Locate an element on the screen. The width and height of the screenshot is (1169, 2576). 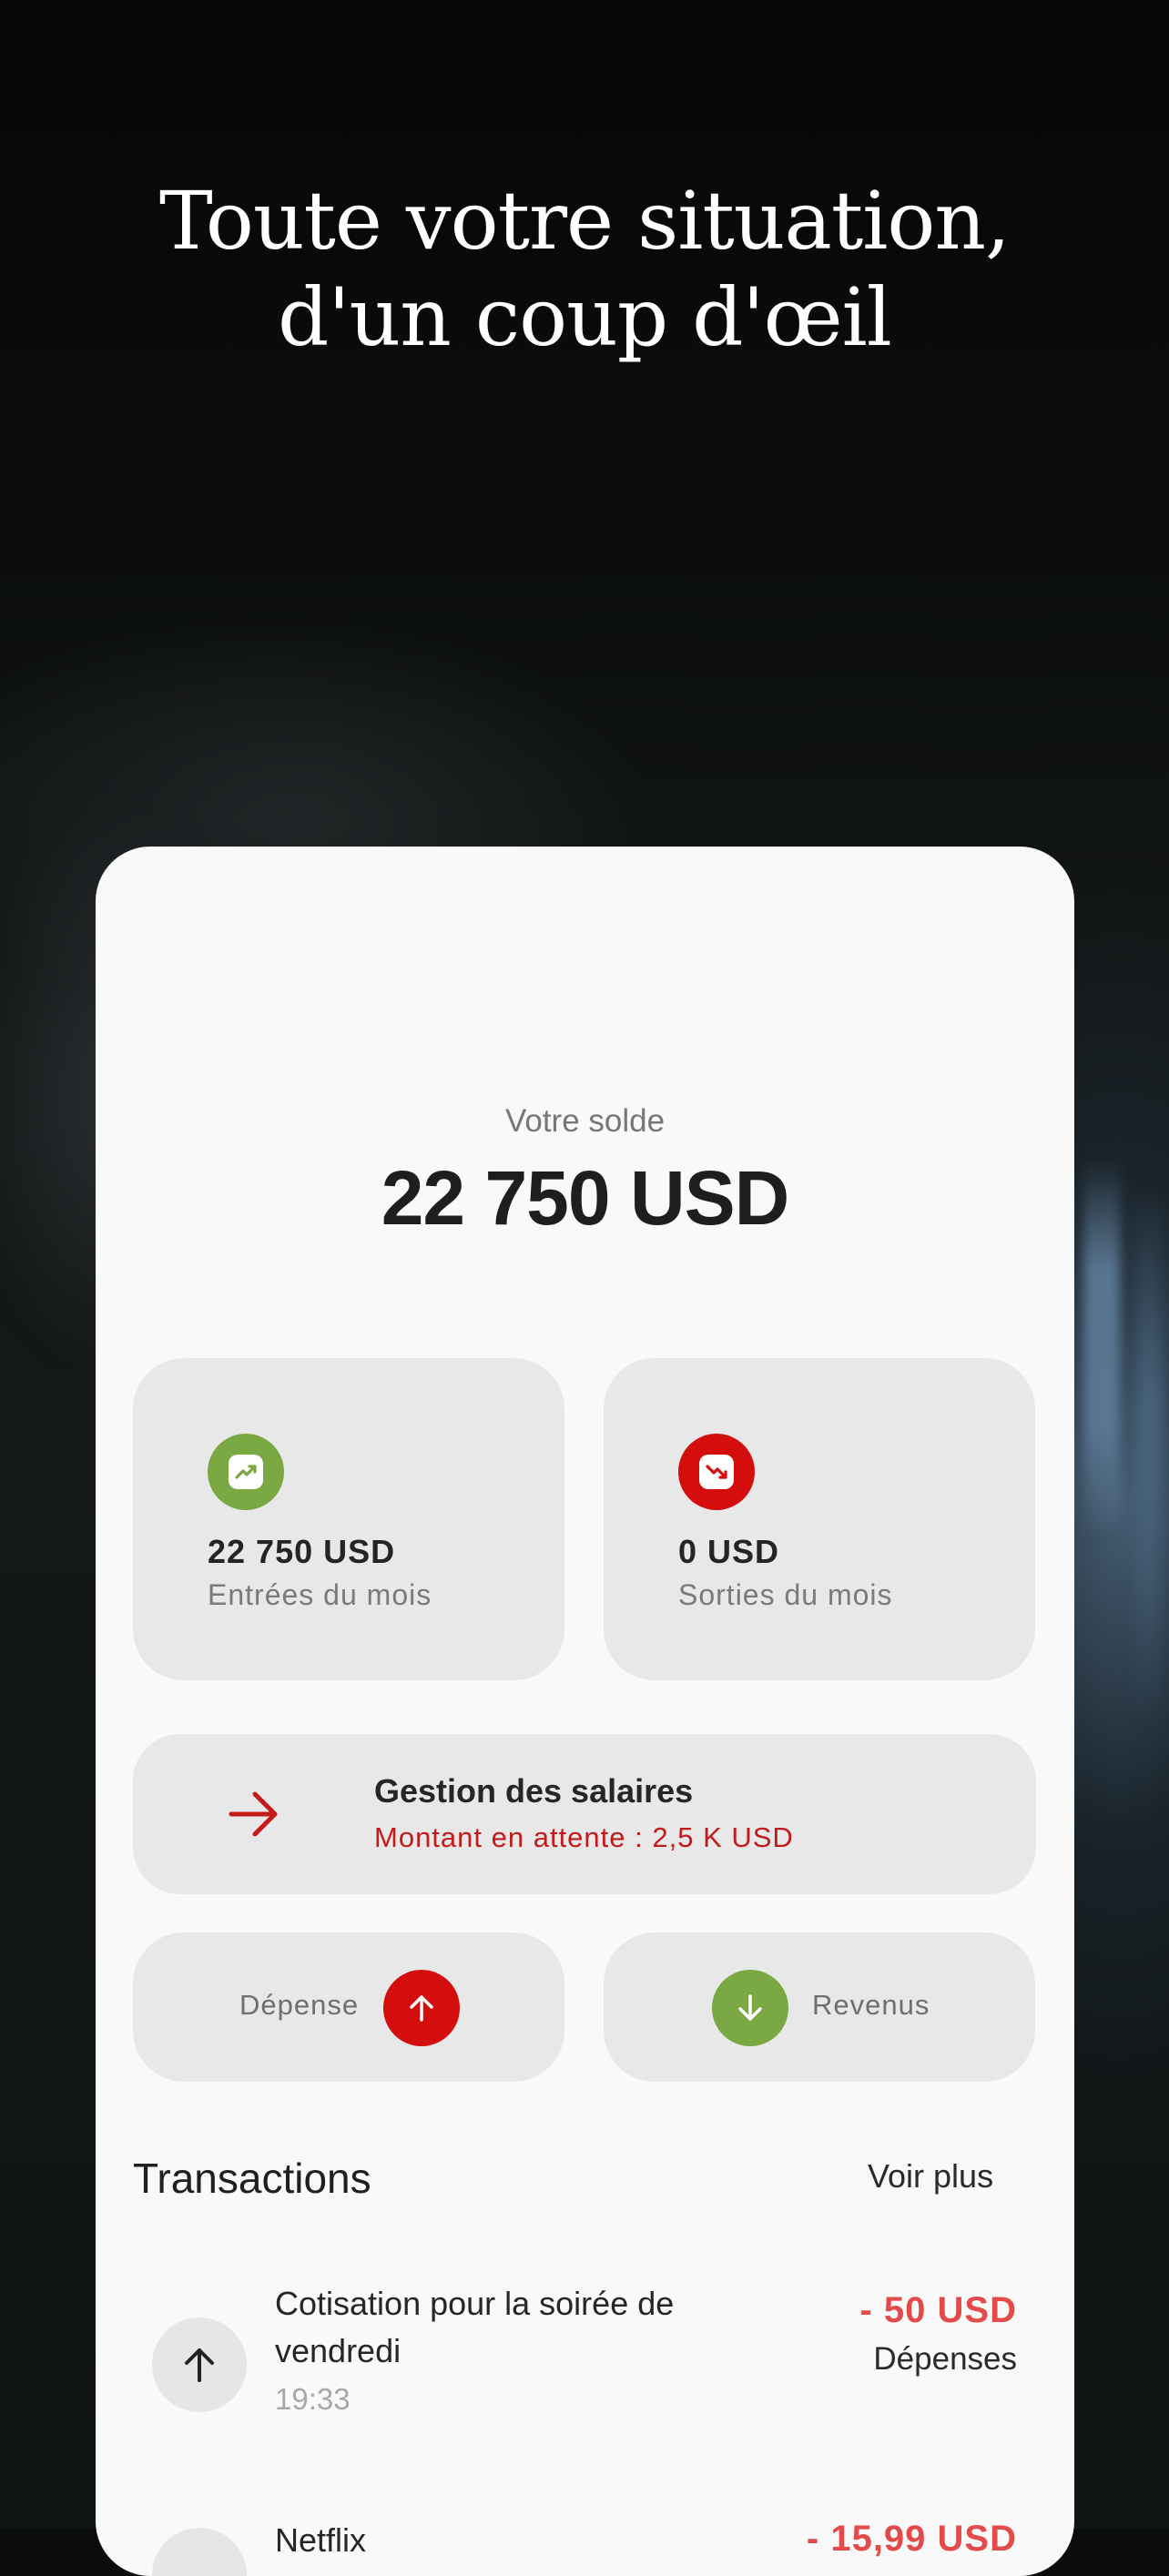
transaction-title: Cotisation pour la soirée de vendredi is located at coordinates (475, 2327).